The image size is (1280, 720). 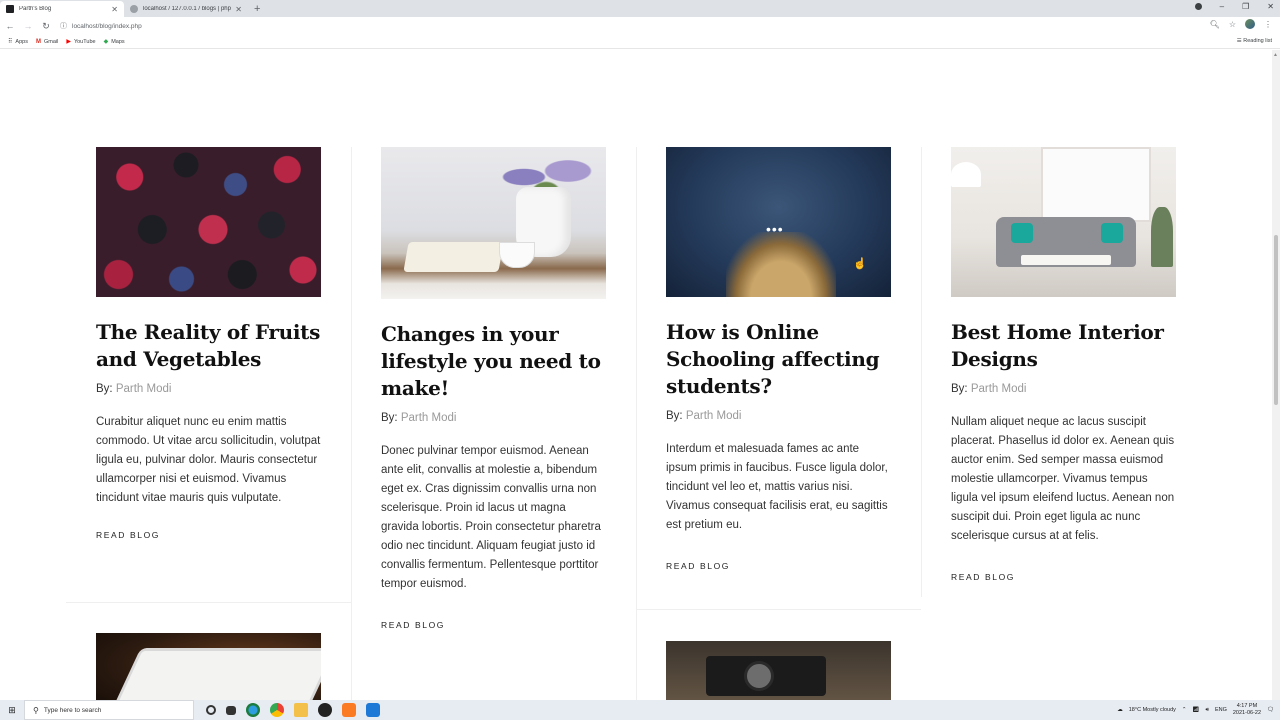 I want to click on bookmark-apps: ⠿ Apps, so click(x=18, y=42).